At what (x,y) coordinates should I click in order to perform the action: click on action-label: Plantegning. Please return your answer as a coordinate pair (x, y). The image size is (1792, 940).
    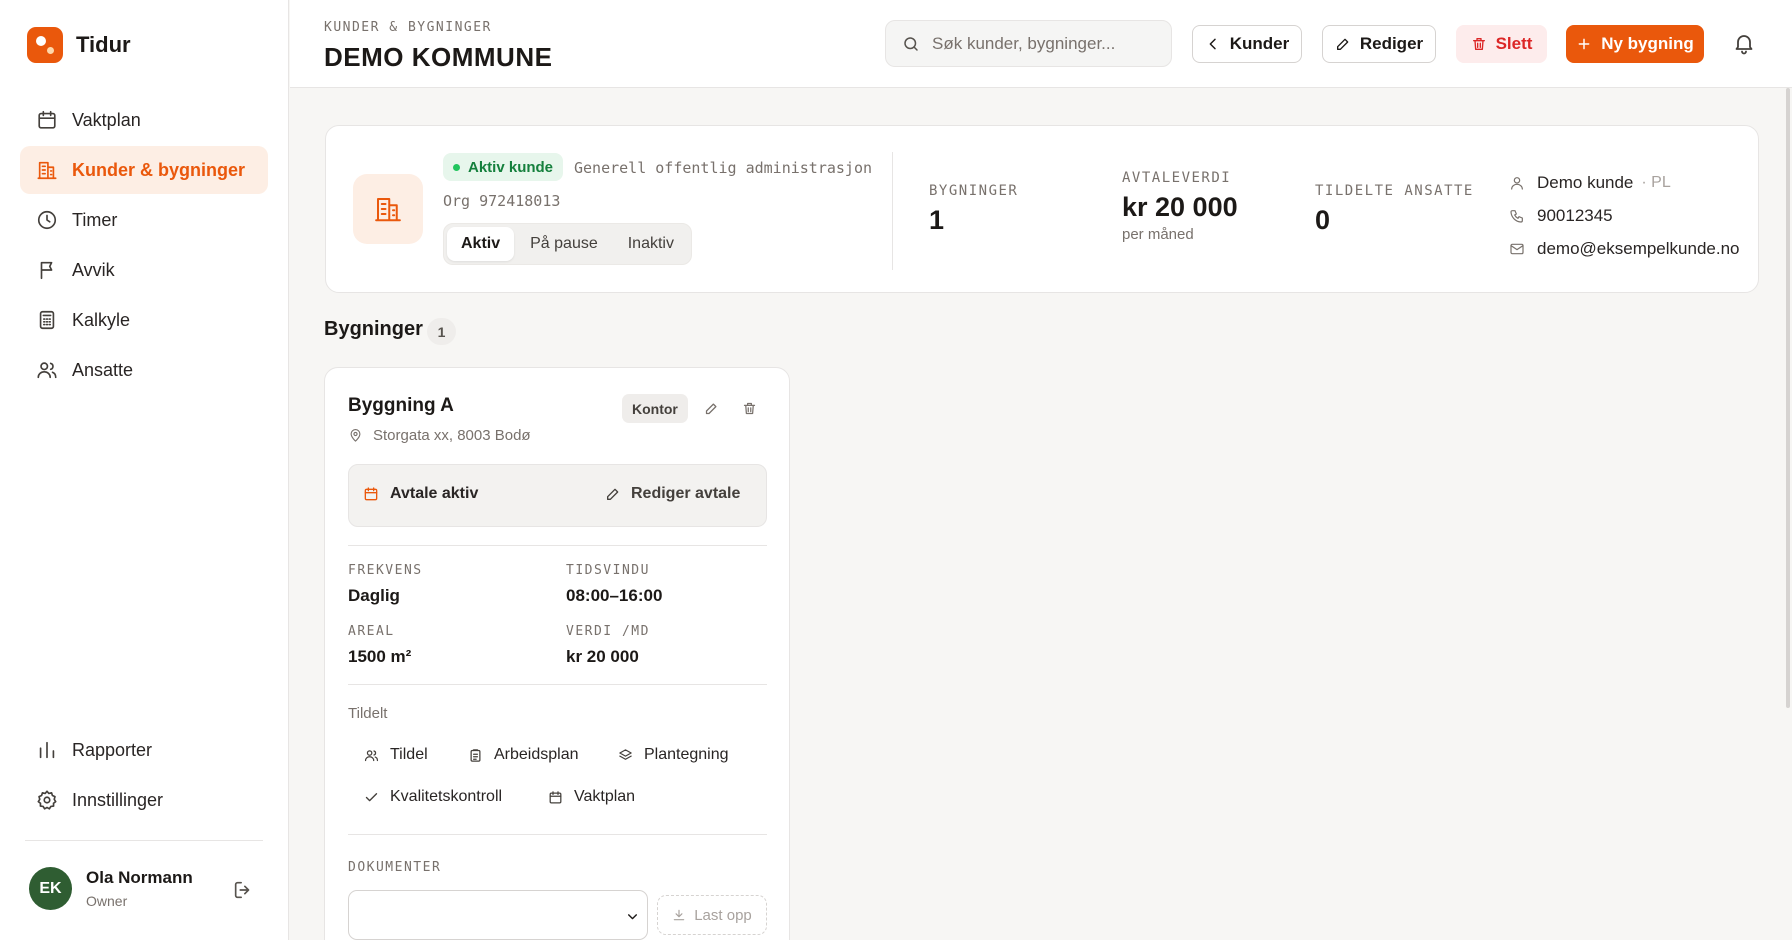
    Looking at the image, I should click on (686, 754).